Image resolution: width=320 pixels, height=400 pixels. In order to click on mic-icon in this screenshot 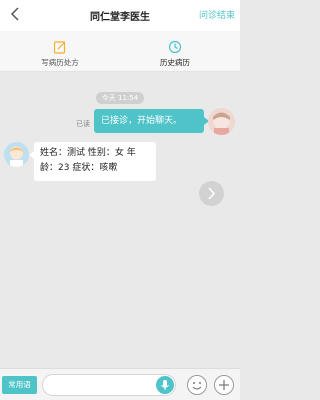, I will do `click(165, 385)`.